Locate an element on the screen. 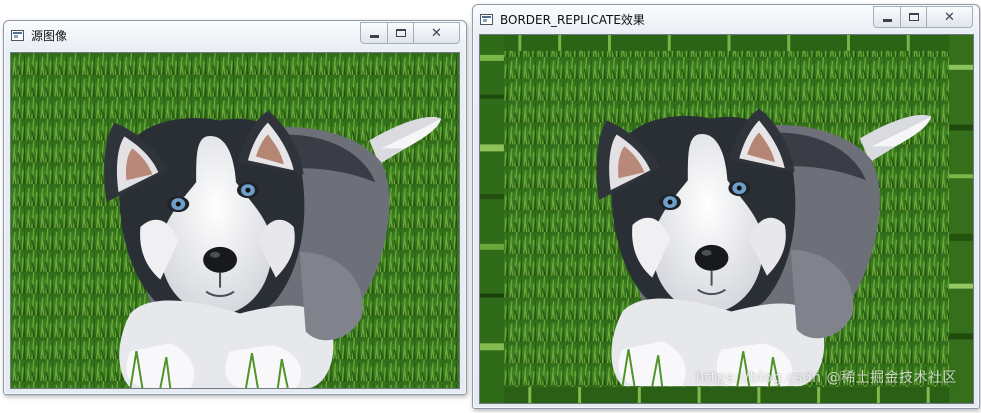 This screenshot has width=981, height=413. replicated-border-bottom is located at coordinates (726, 395).